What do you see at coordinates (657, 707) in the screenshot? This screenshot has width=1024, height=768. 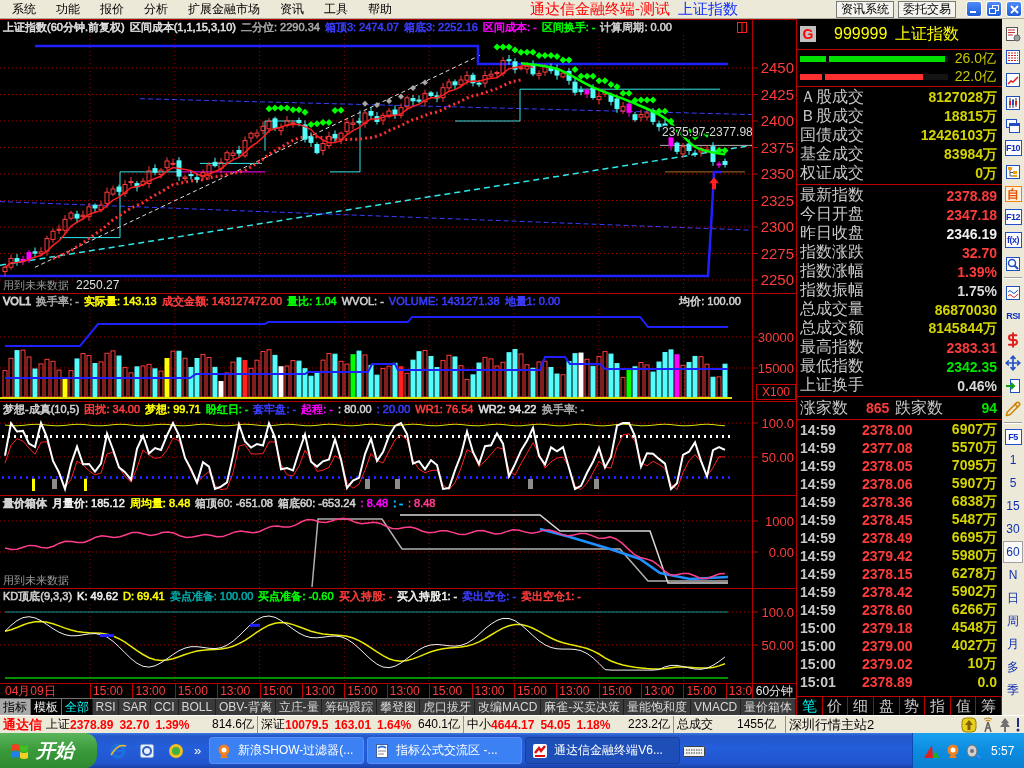 I see `indicator-tab: 量能饱和度` at bounding box center [657, 707].